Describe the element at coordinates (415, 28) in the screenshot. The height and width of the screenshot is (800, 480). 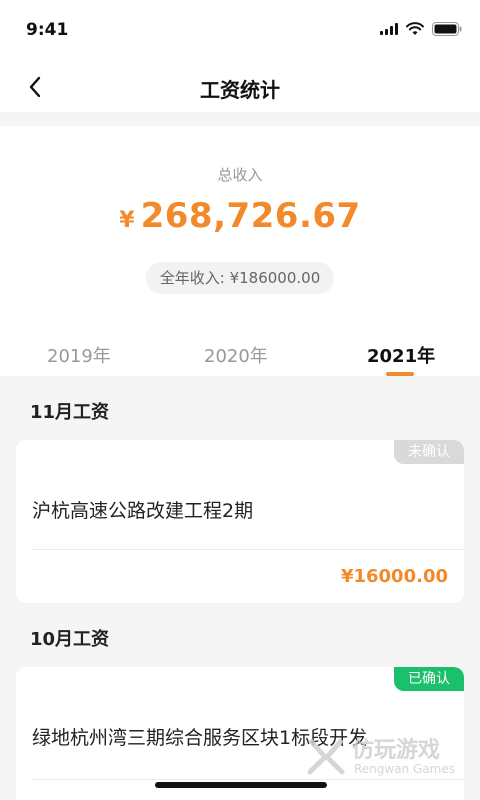
I see `wifi-icon` at that location.